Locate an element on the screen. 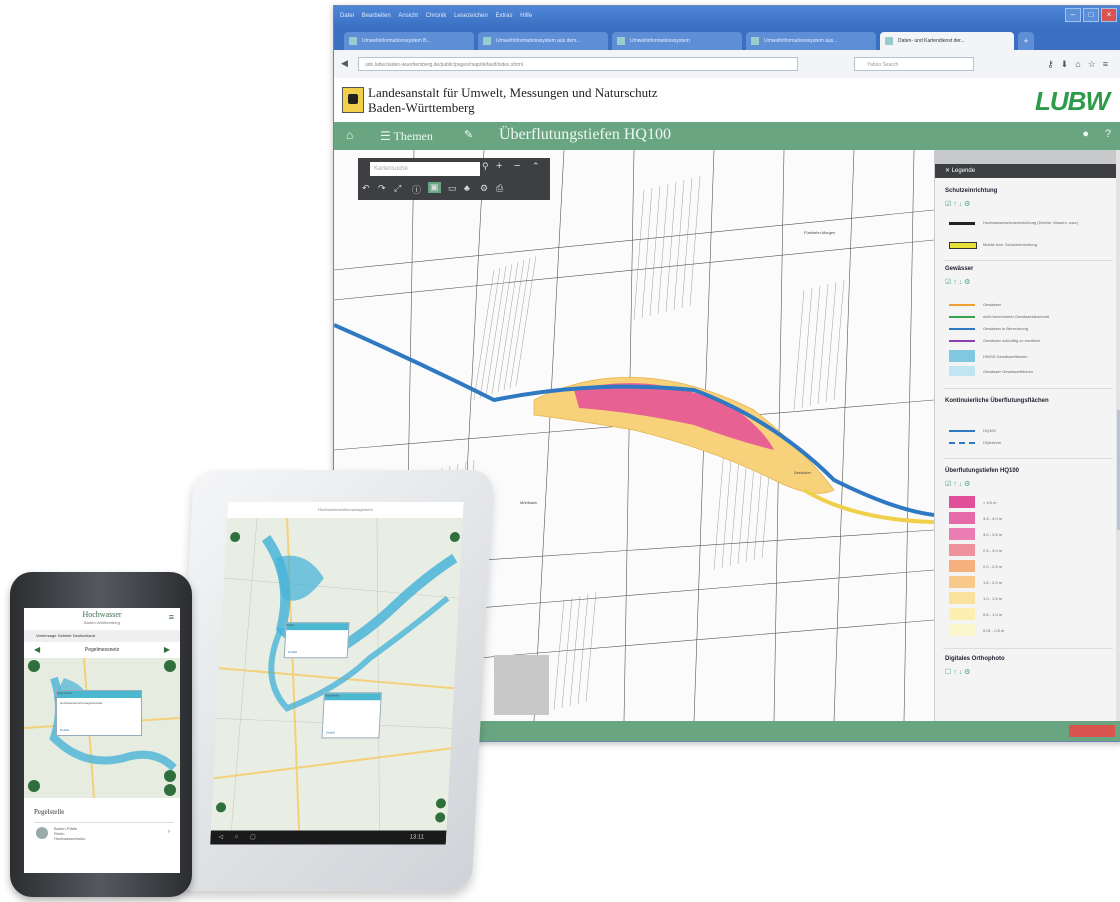 This screenshot has height=902, width=1120. menu-hilfe: Hilfe is located at coordinates (526, 16).